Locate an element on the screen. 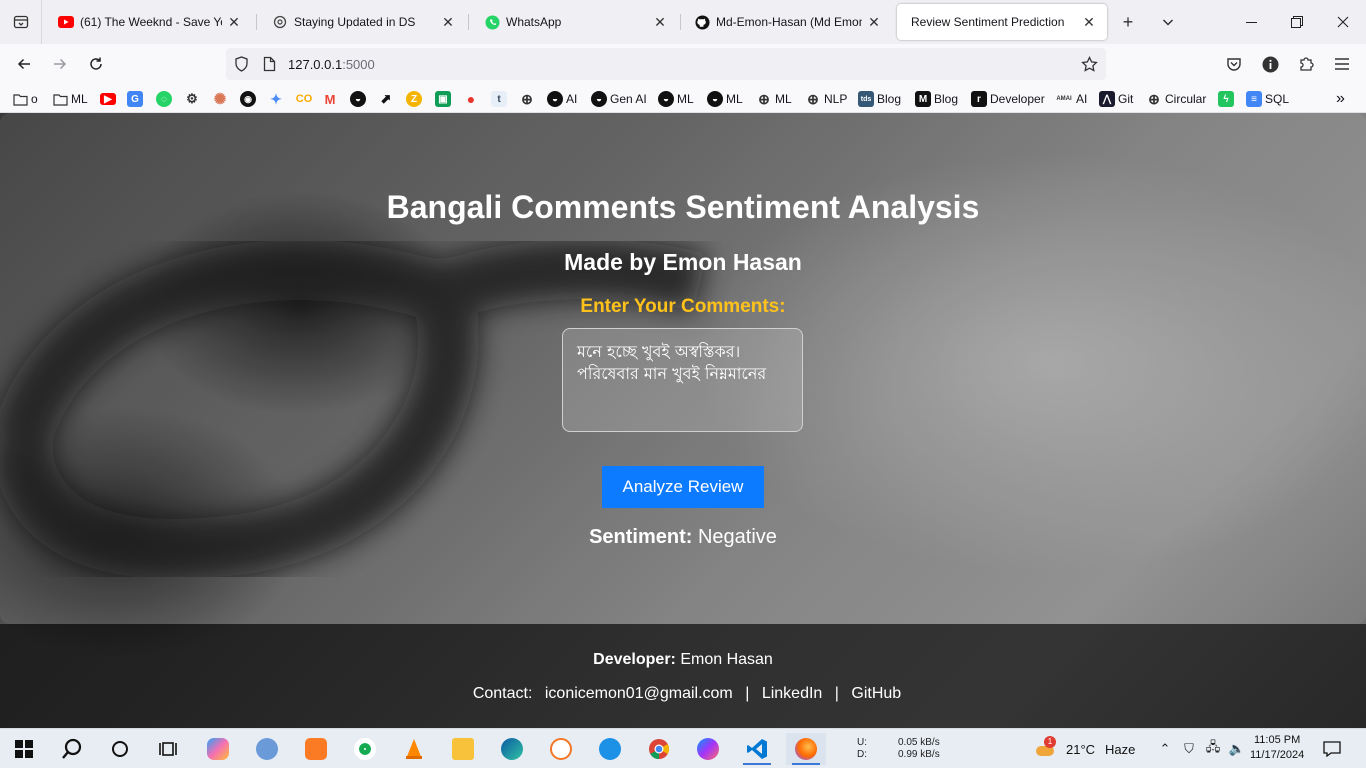 The width and height of the screenshot is (1366, 768). bookmark-gemini: ✦ is located at coordinates (277, 99).